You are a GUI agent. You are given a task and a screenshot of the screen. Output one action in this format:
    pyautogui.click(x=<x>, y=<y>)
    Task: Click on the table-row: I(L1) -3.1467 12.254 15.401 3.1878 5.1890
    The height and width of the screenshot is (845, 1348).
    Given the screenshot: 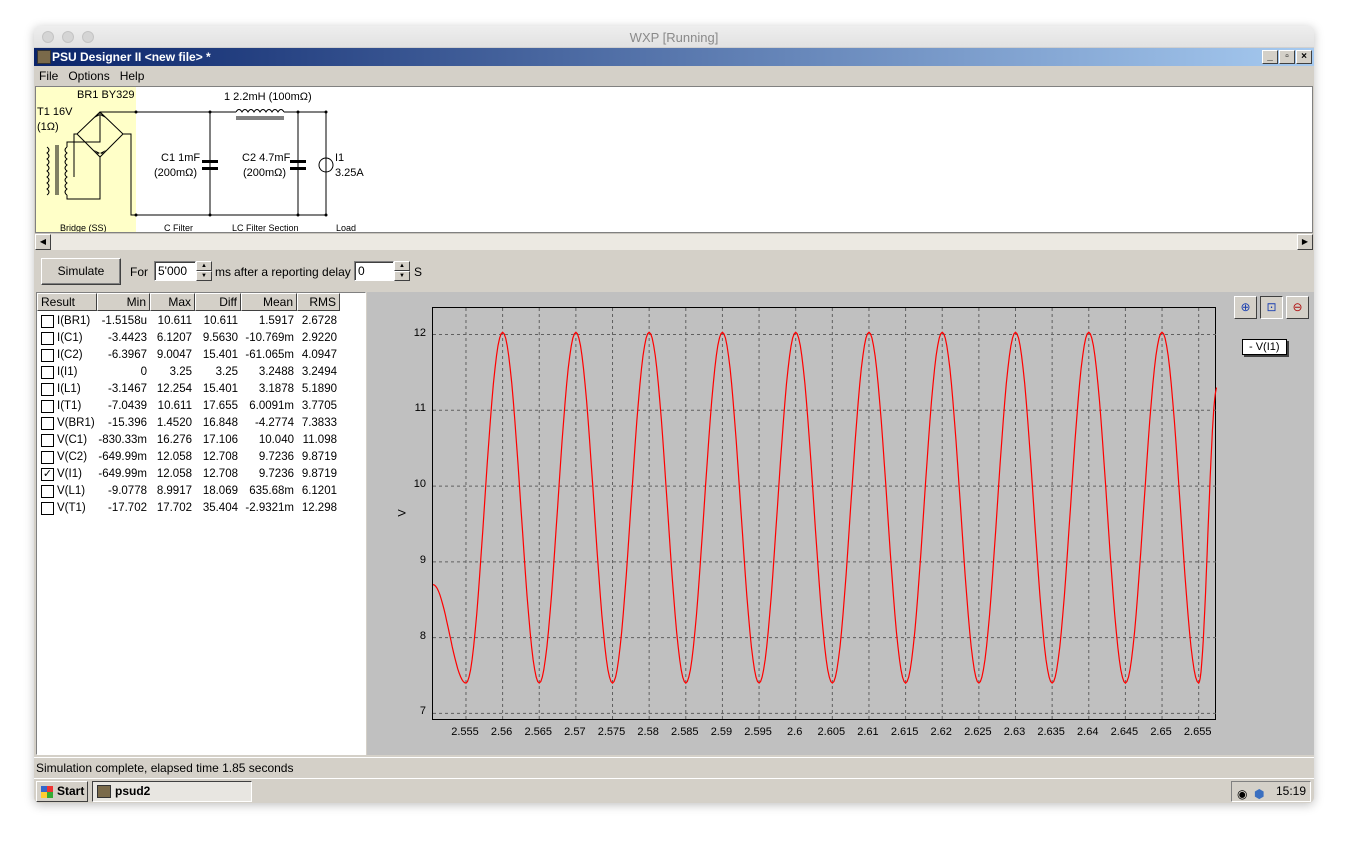 What is the action you would take?
    pyautogui.click(x=201, y=389)
    